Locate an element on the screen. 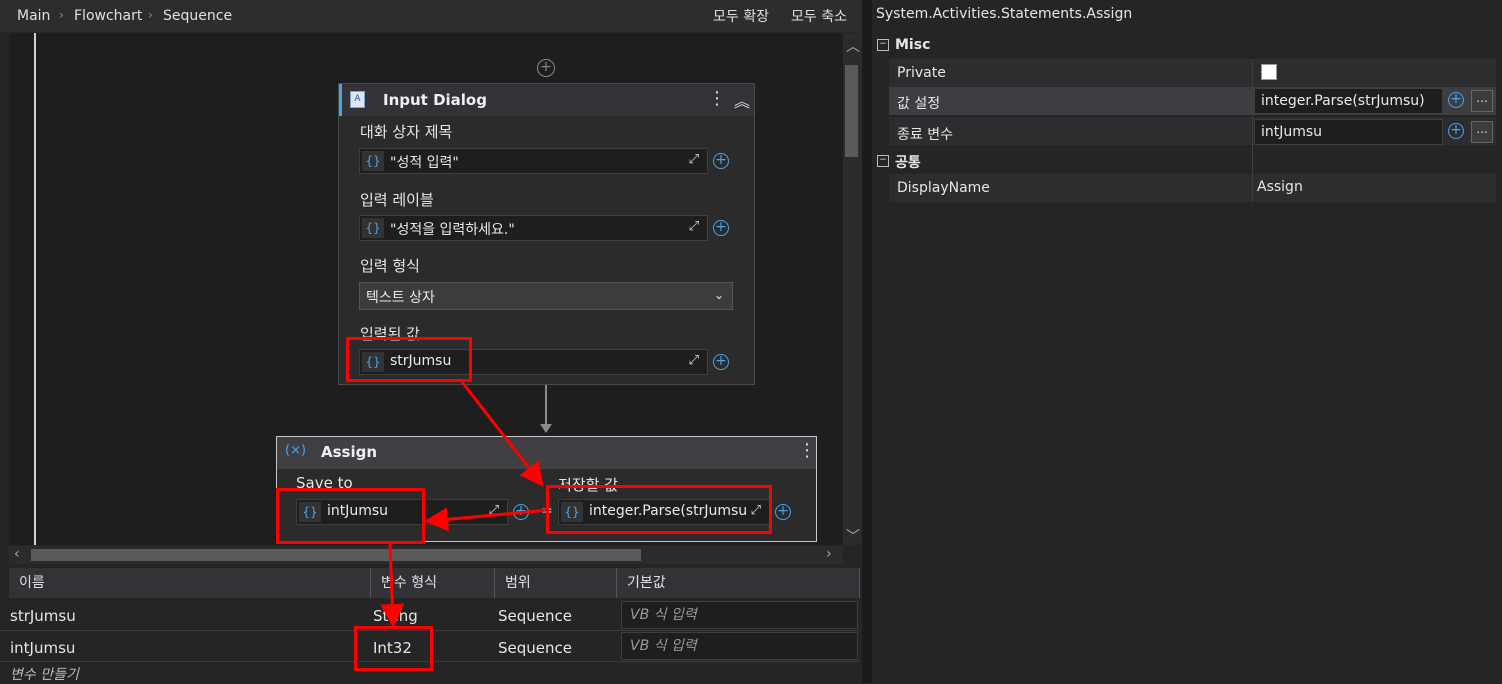 This screenshot has height=684, width=1502. property-name: Private is located at coordinates (921, 73).